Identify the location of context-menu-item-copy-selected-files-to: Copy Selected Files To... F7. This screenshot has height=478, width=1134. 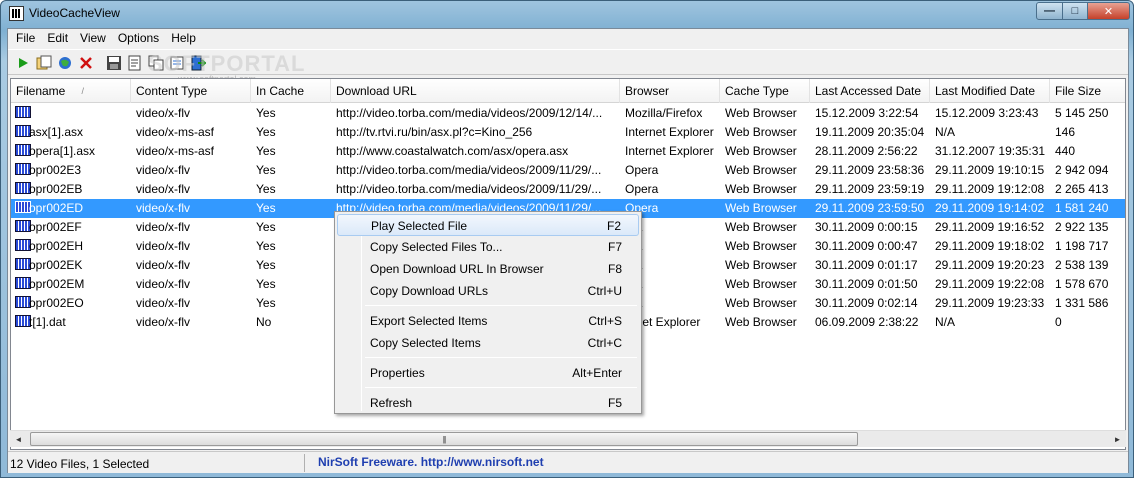
(488, 247).